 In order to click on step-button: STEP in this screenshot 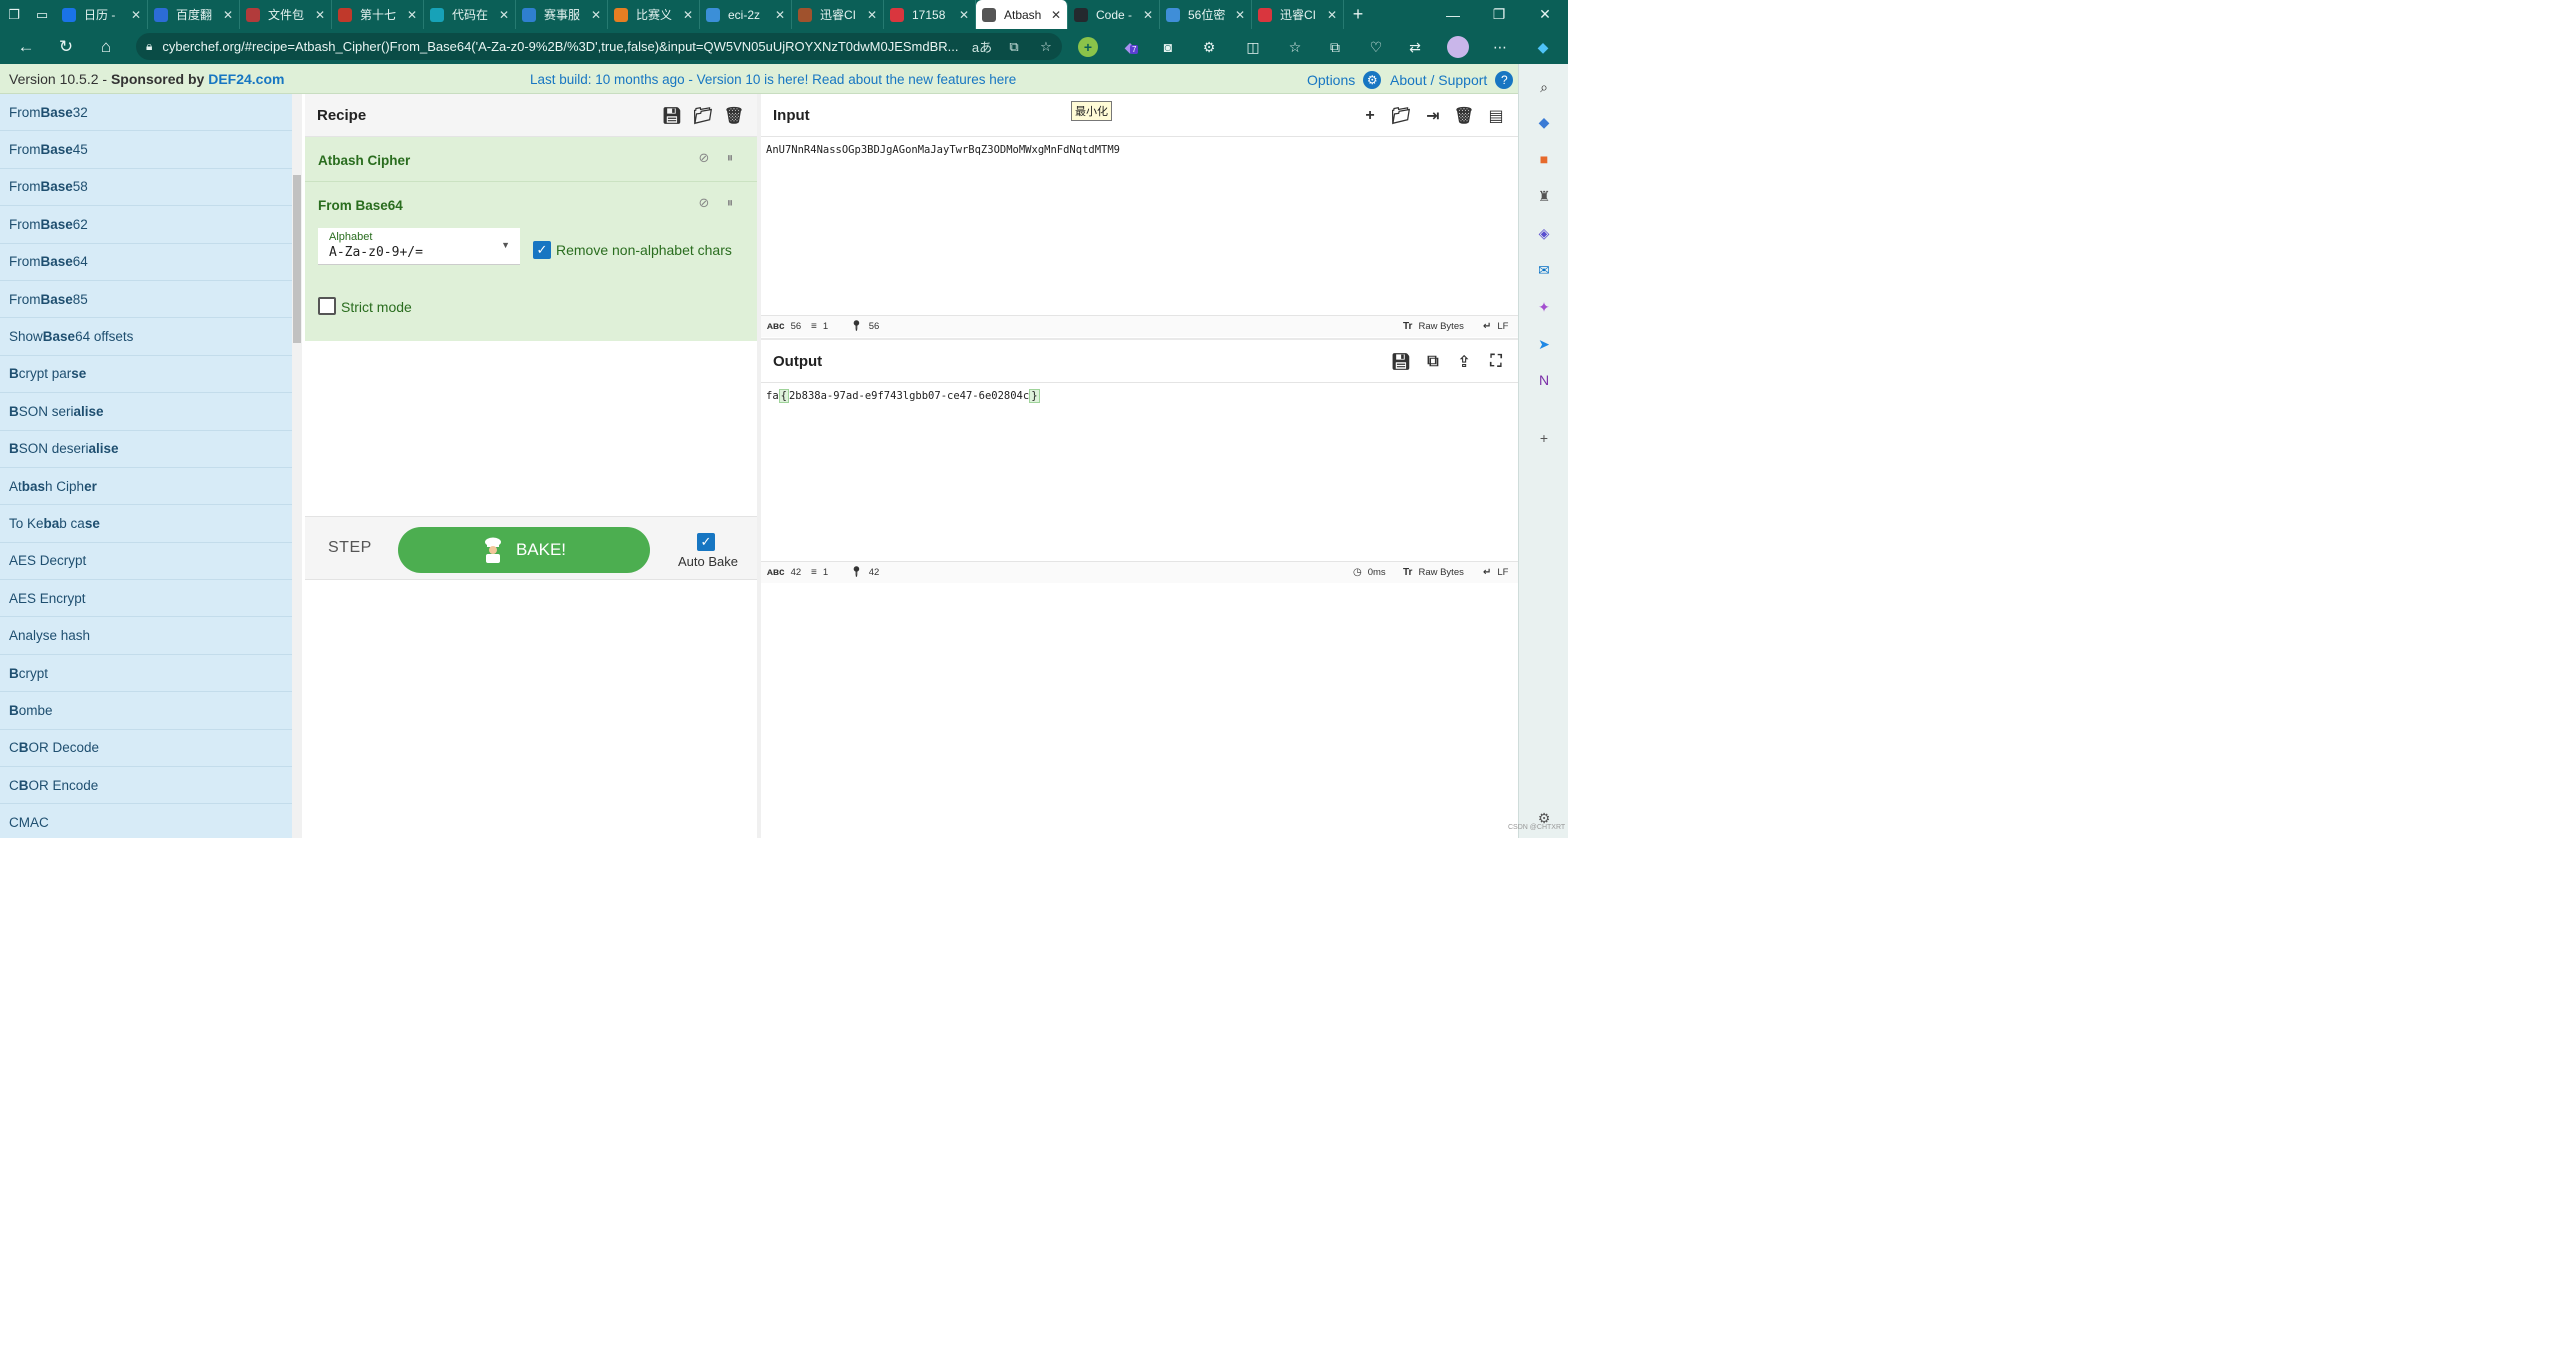, I will do `click(350, 548)`.